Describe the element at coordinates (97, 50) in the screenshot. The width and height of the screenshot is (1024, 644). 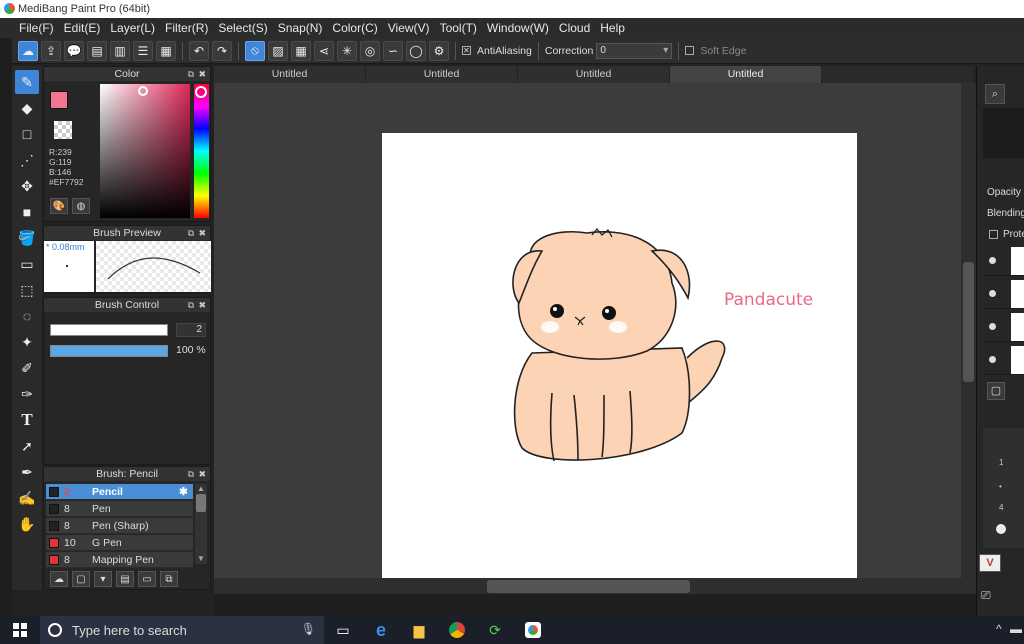
I see `page-icon: ▤` at that location.